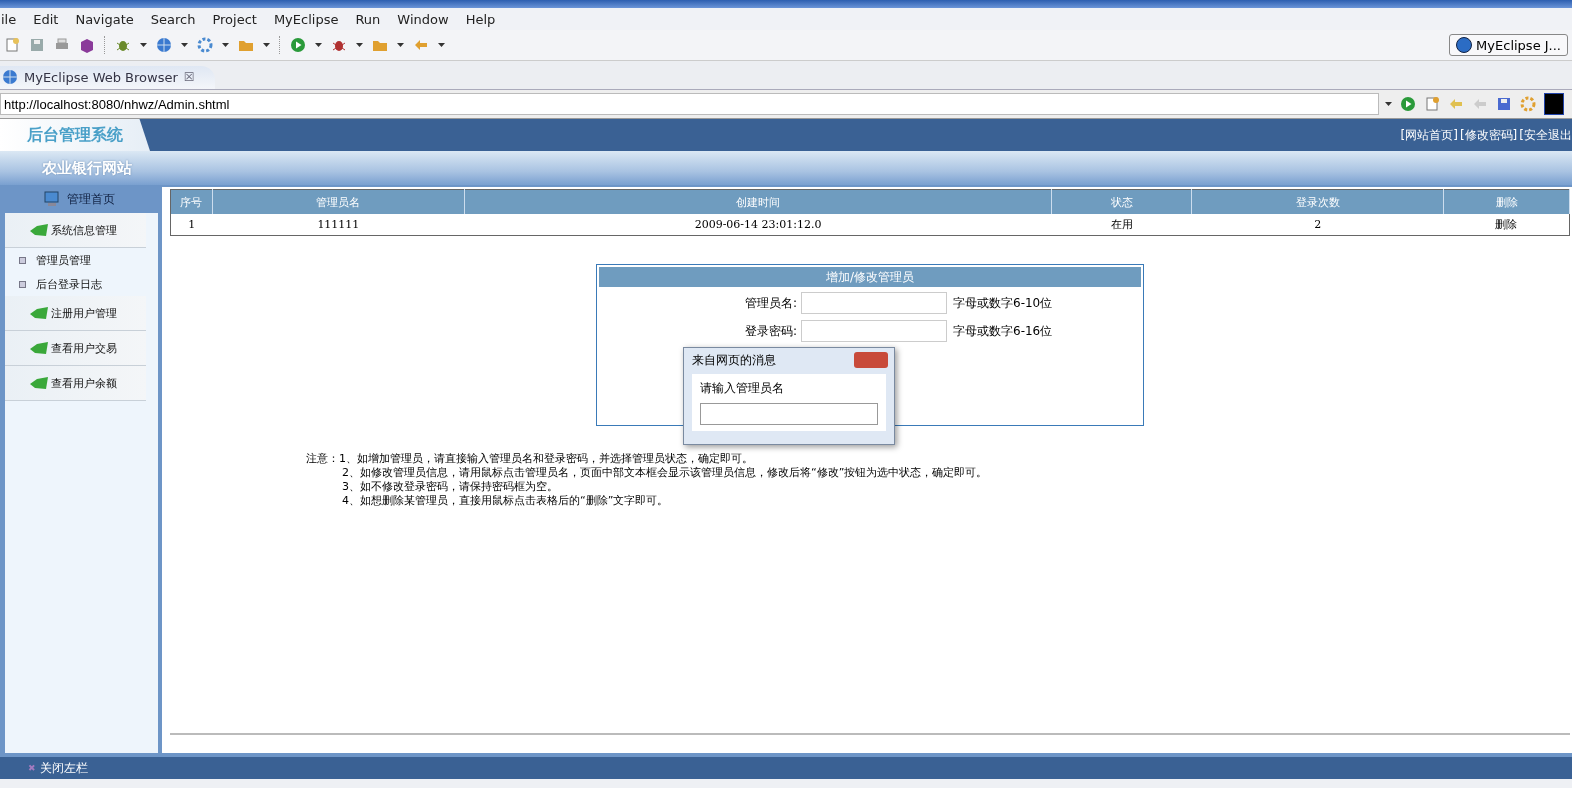 The height and width of the screenshot is (788, 1572). I want to click on sidebar-link: 后台登录日志, so click(69, 284).